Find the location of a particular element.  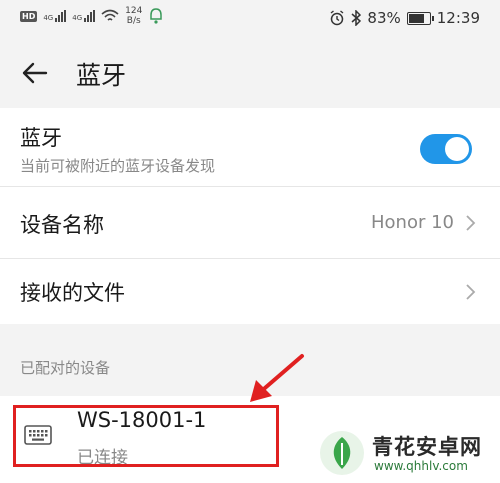

status-left: HD 4G 4G 124 B/s is located at coordinates (92, 16).